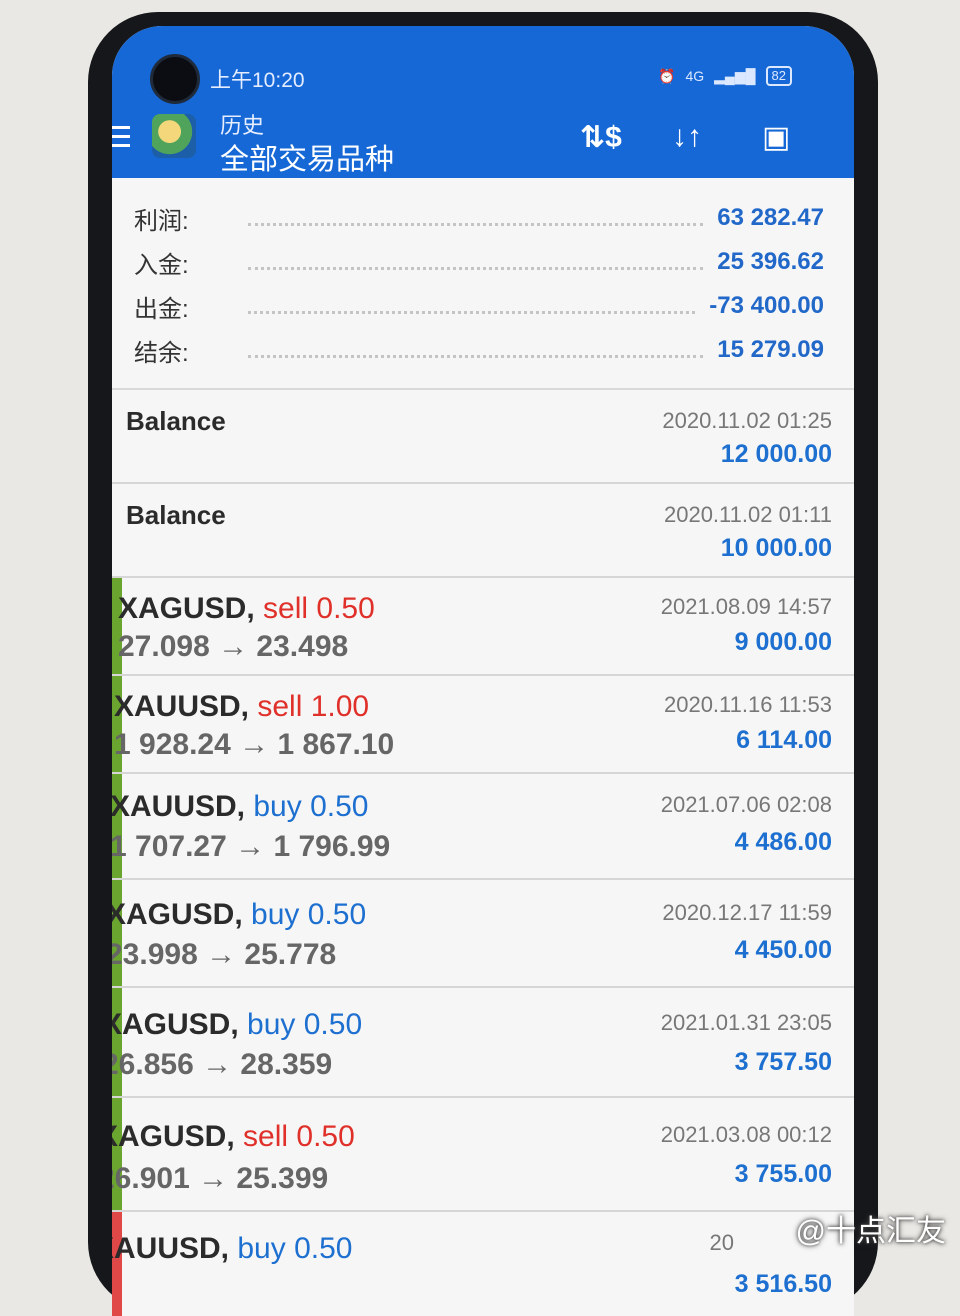  What do you see at coordinates (175, 79) in the screenshot?
I see `front-camera` at bounding box center [175, 79].